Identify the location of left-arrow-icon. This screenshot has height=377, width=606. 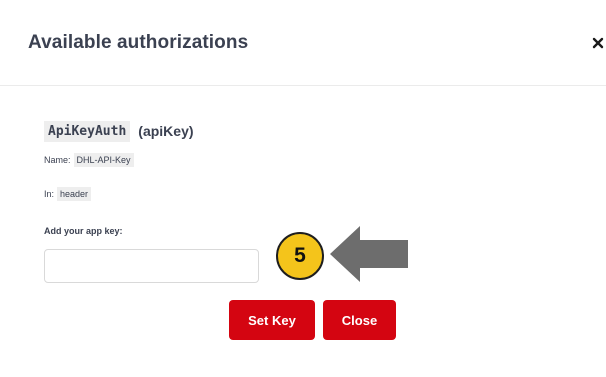
(369, 254).